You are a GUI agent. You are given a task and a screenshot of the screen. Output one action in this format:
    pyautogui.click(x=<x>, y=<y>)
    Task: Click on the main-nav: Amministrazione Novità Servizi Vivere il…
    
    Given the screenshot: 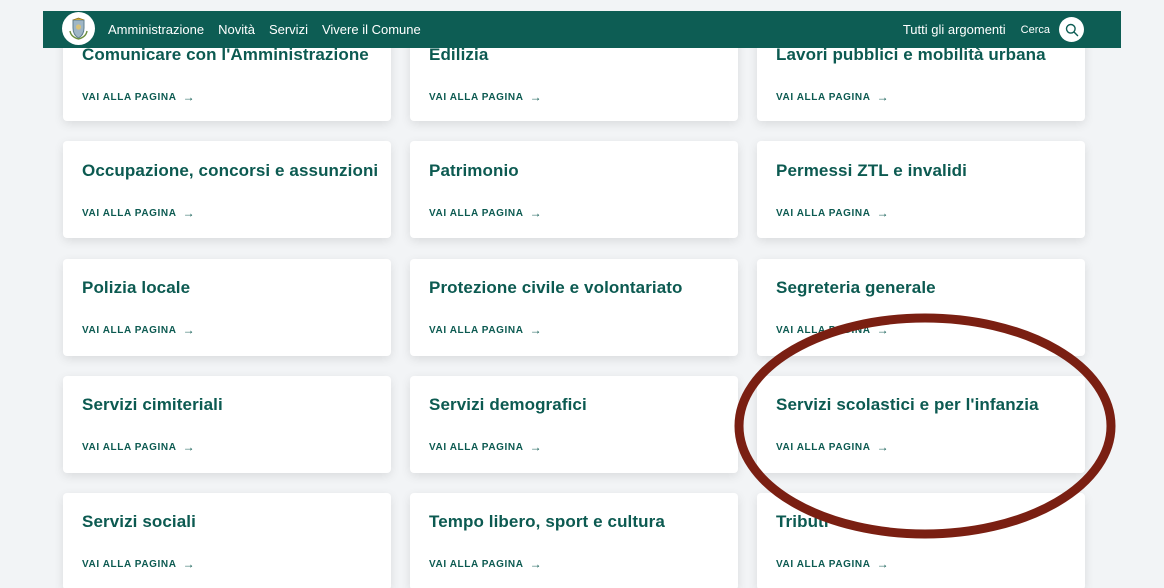 What is the action you would take?
    pyautogui.click(x=271, y=29)
    